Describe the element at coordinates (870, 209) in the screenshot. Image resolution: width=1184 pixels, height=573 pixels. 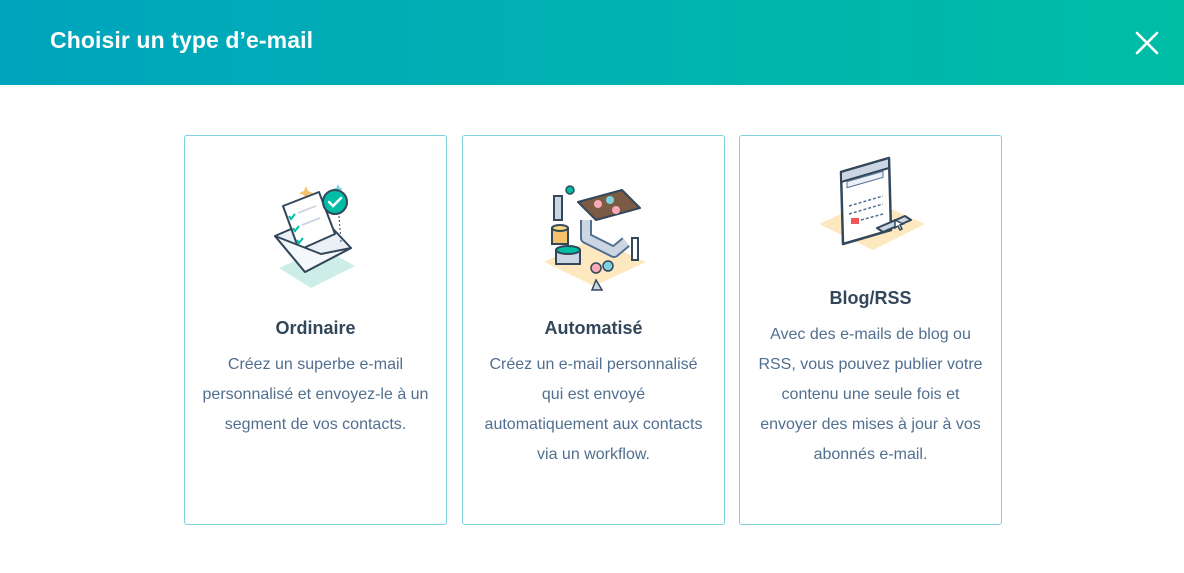
I see `browser-window-illustration` at that location.